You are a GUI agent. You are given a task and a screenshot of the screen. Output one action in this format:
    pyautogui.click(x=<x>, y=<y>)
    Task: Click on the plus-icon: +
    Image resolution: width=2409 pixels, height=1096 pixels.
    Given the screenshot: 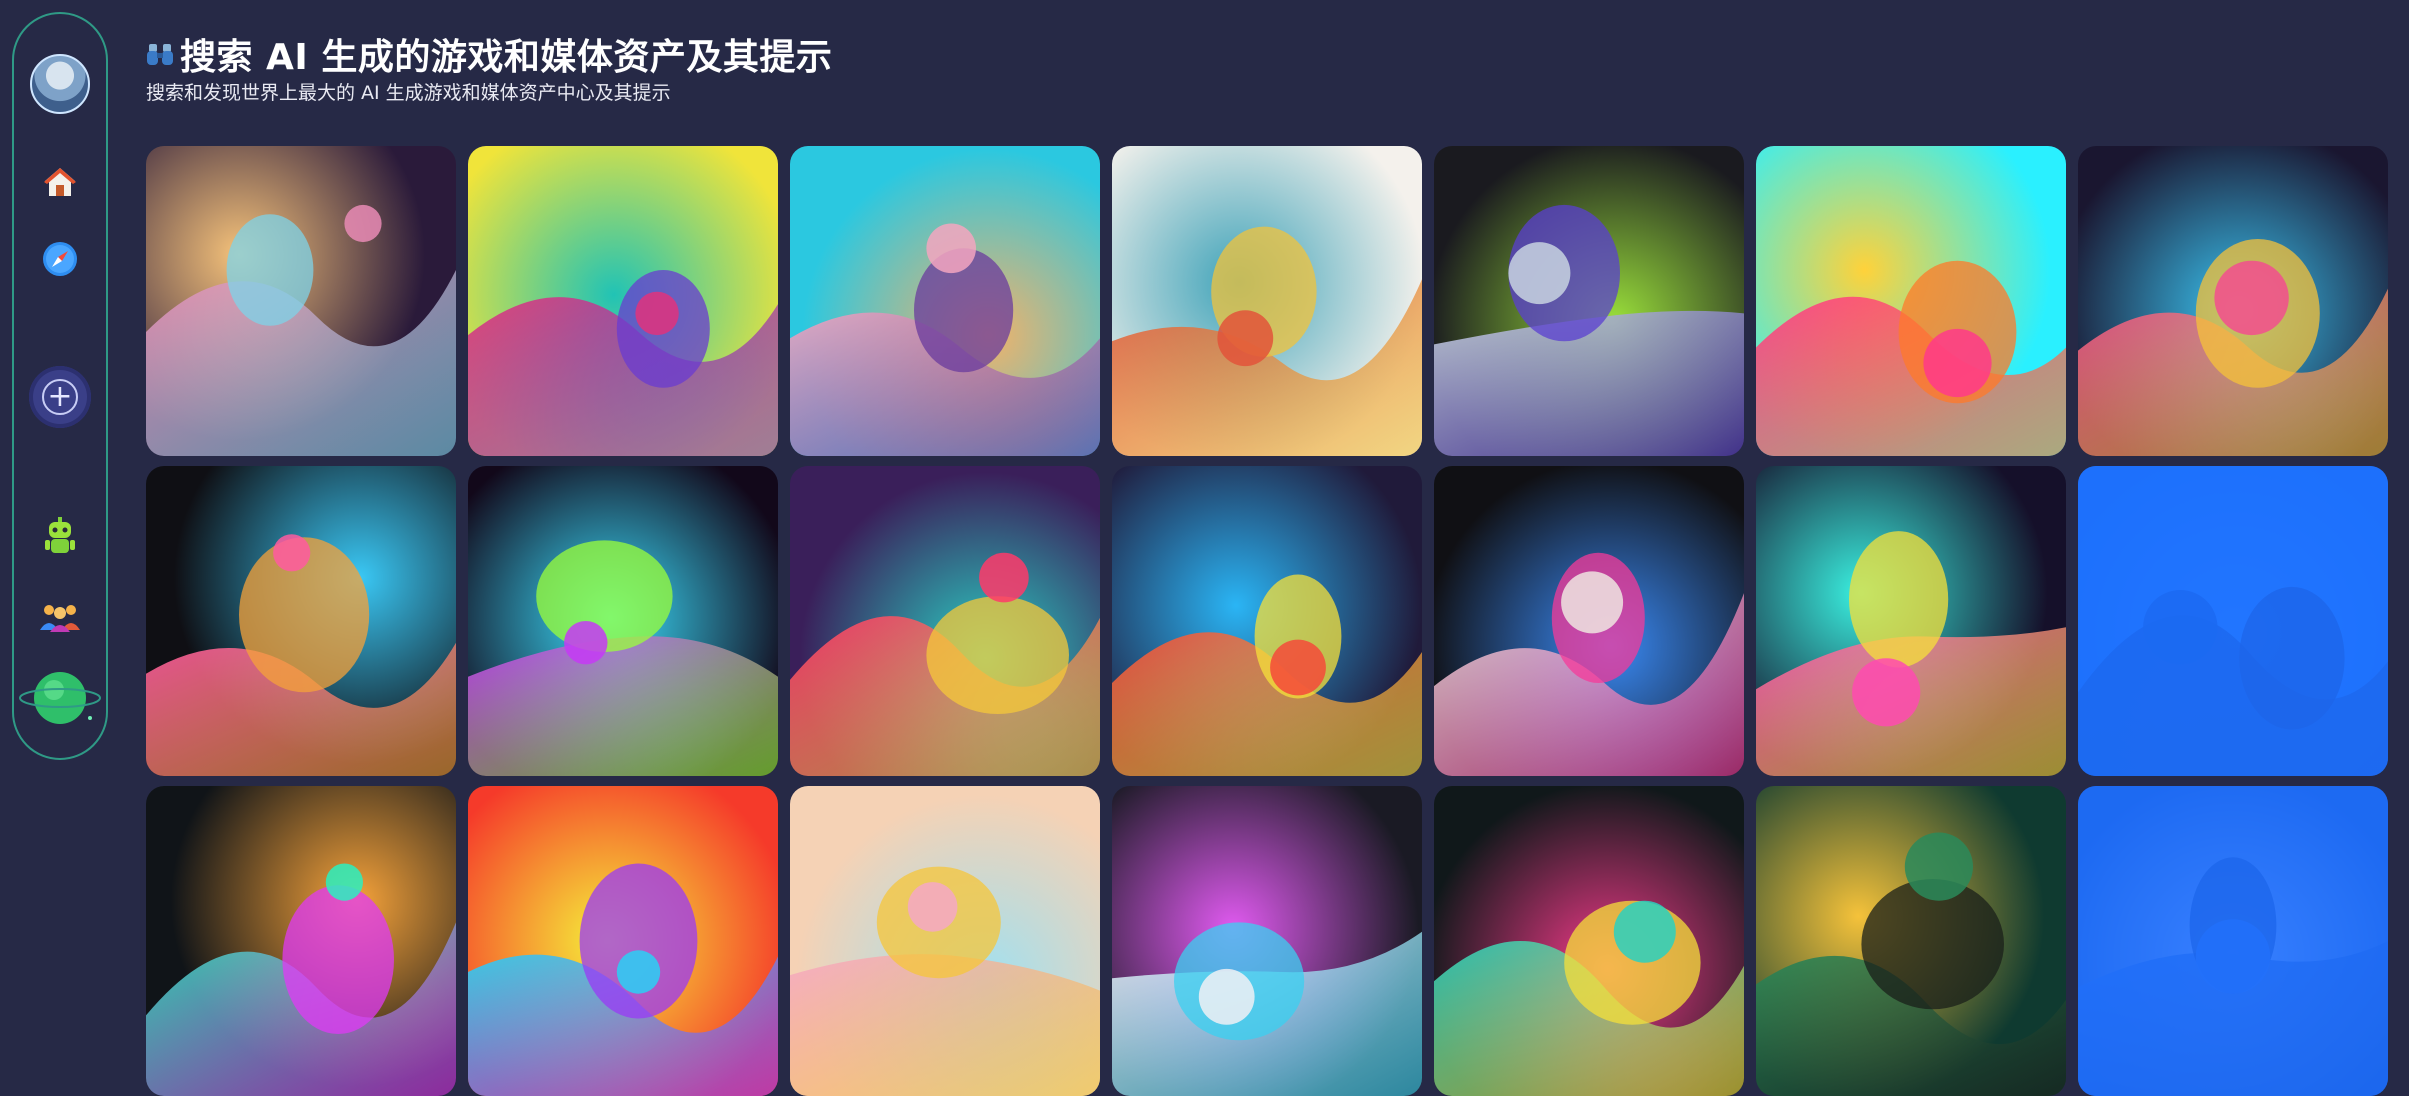 What is the action you would take?
    pyautogui.click(x=60, y=397)
    